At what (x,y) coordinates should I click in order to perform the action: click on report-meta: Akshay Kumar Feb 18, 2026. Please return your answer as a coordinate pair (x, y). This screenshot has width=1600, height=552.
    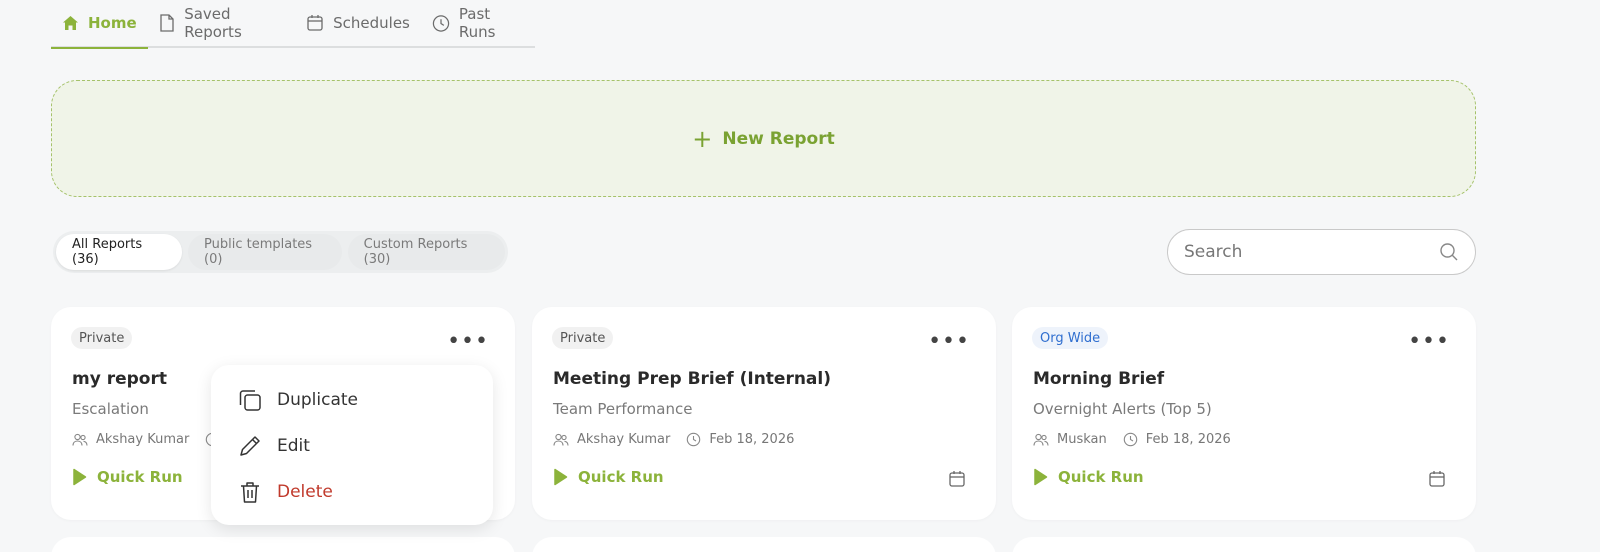
    Looking at the image, I should click on (681, 439).